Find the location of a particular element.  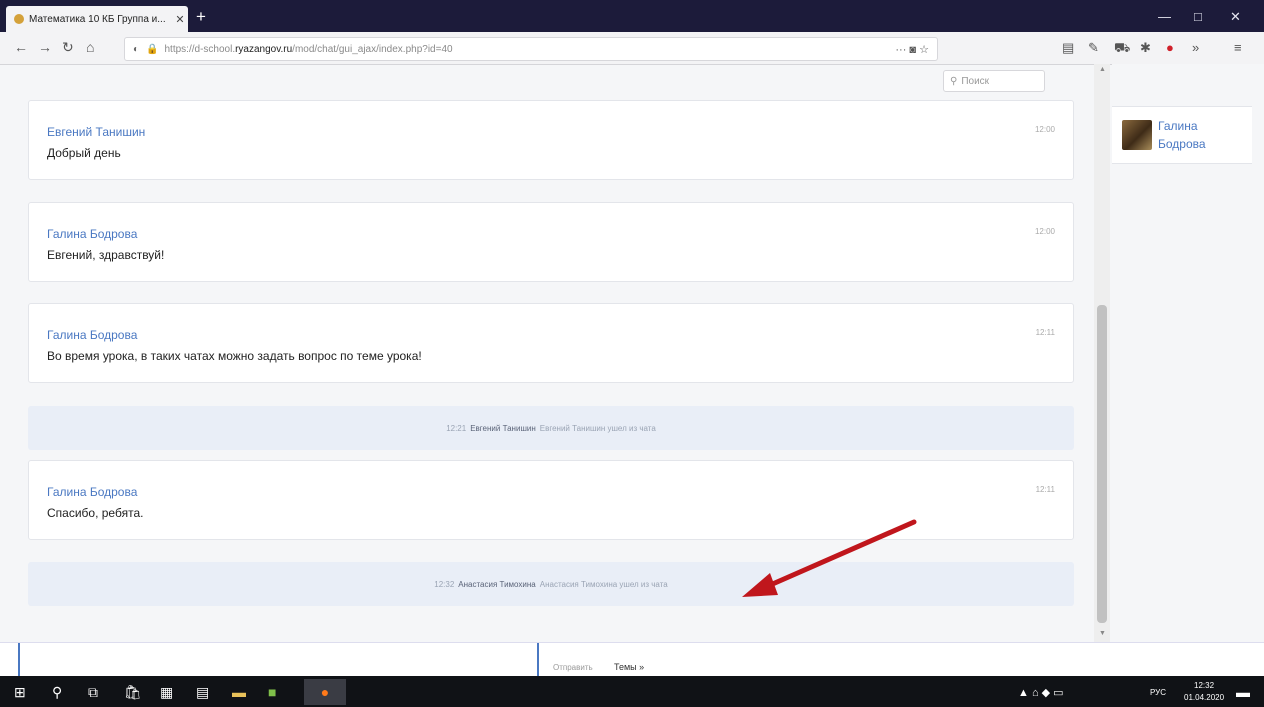

input-left-border is located at coordinates (19, 660).